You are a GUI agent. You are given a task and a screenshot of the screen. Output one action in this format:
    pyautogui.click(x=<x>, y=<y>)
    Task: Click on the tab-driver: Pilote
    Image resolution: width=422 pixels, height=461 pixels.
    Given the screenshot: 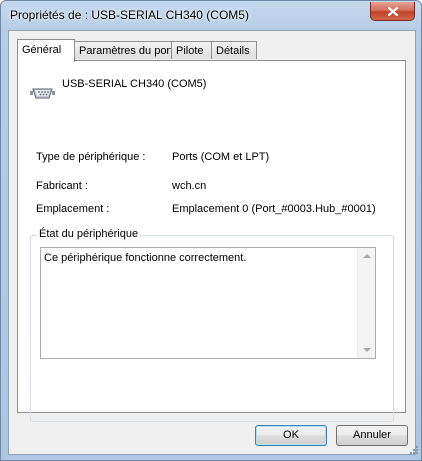 What is the action you would take?
    pyautogui.click(x=191, y=50)
    